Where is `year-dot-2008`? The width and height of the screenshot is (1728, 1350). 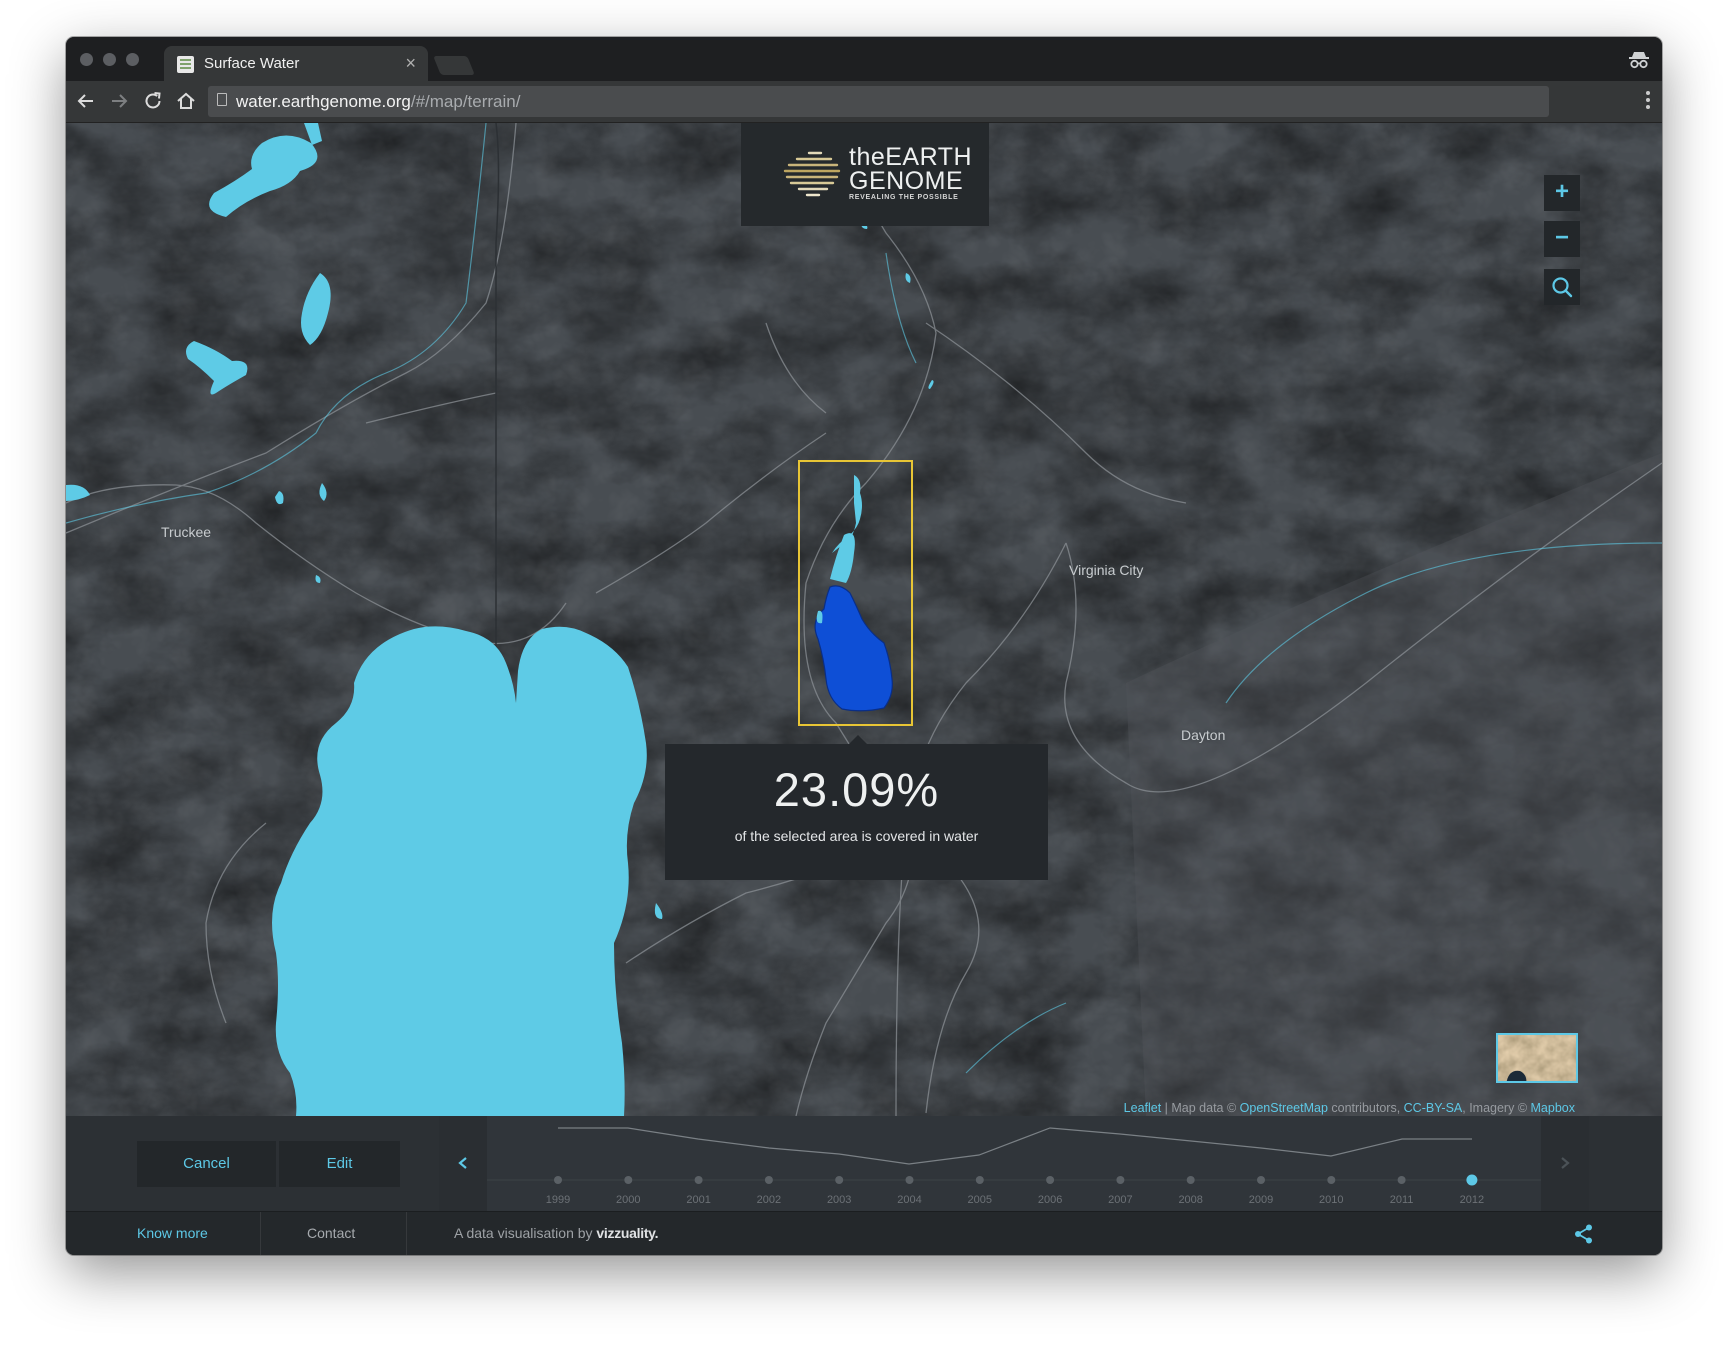 year-dot-2008 is located at coordinates (1190, 1180).